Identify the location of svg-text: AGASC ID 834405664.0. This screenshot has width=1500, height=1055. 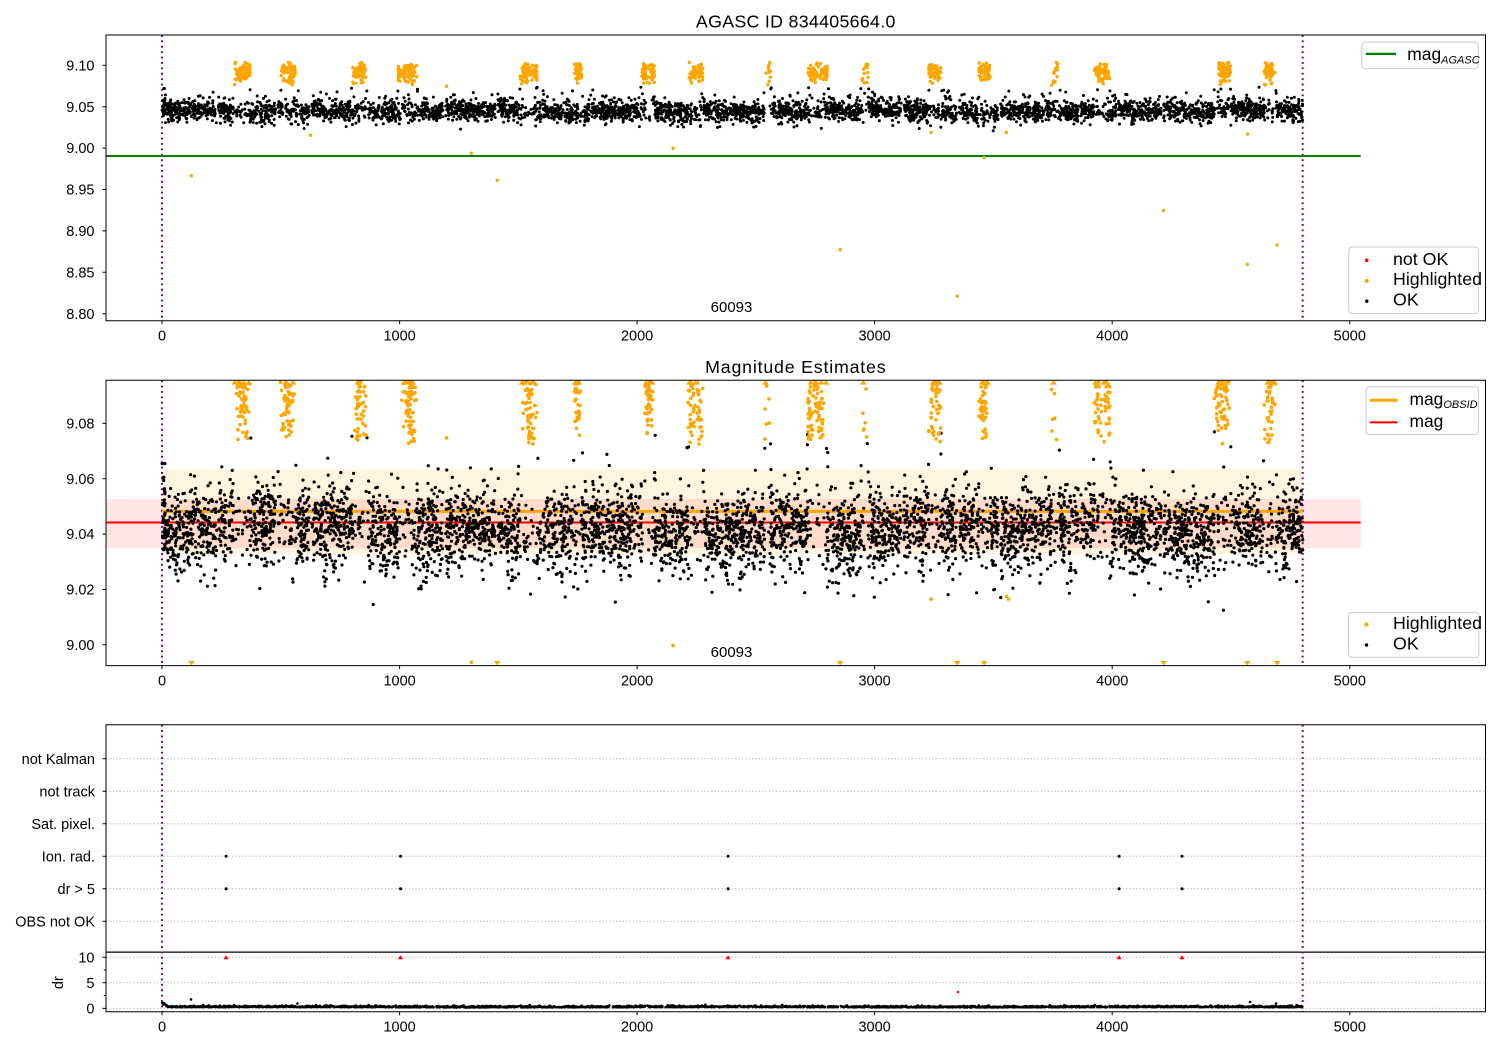
(796, 22).